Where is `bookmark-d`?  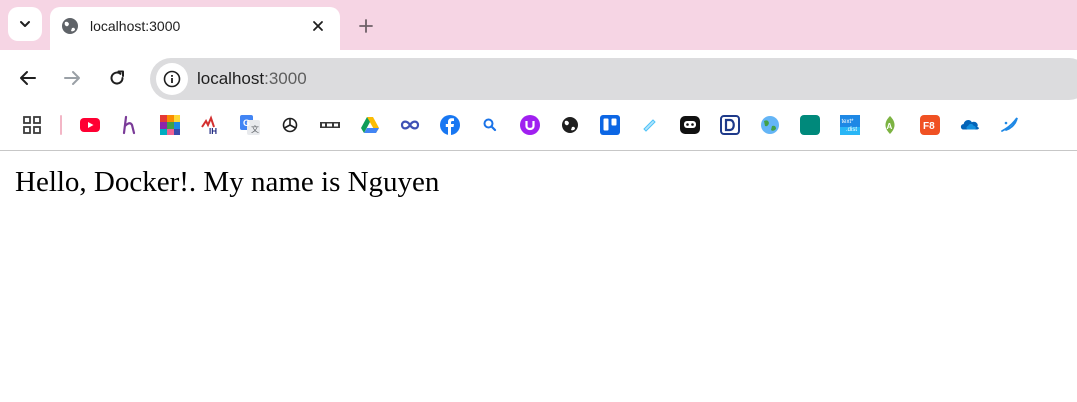 bookmark-d is located at coordinates (730, 125).